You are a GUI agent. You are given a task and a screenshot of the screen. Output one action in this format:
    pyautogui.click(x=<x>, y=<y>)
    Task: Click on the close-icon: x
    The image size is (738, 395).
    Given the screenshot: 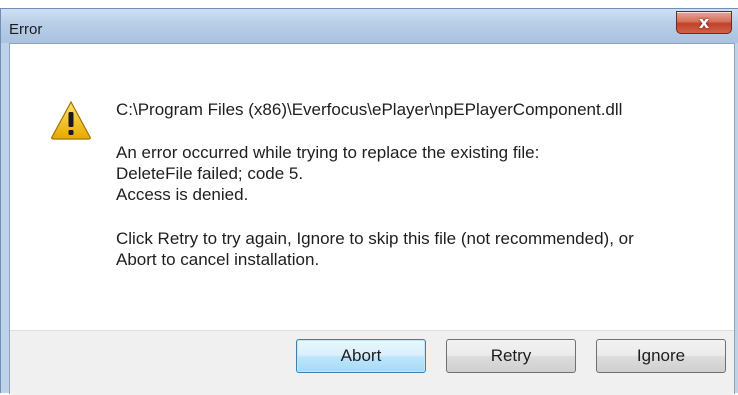 What is the action you would take?
    pyautogui.click(x=704, y=22)
    